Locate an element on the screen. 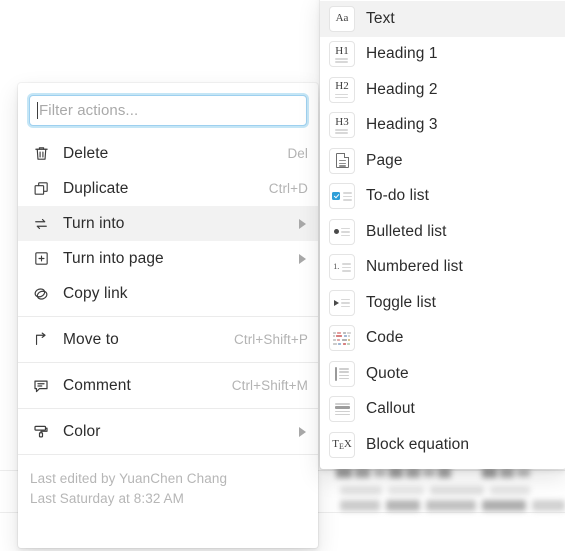  submenu-item-label: Page is located at coordinates (384, 160).